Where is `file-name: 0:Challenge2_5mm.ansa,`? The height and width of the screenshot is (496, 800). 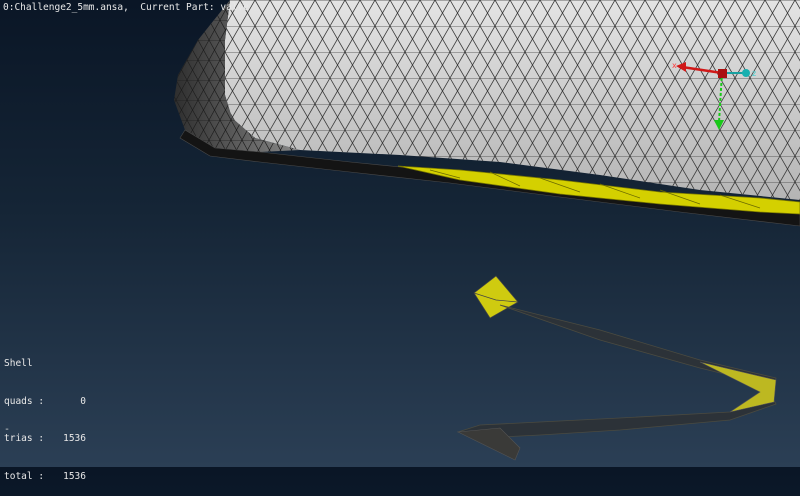 file-name: 0:Challenge2_5mm.ansa, is located at coordinates (66, 7).